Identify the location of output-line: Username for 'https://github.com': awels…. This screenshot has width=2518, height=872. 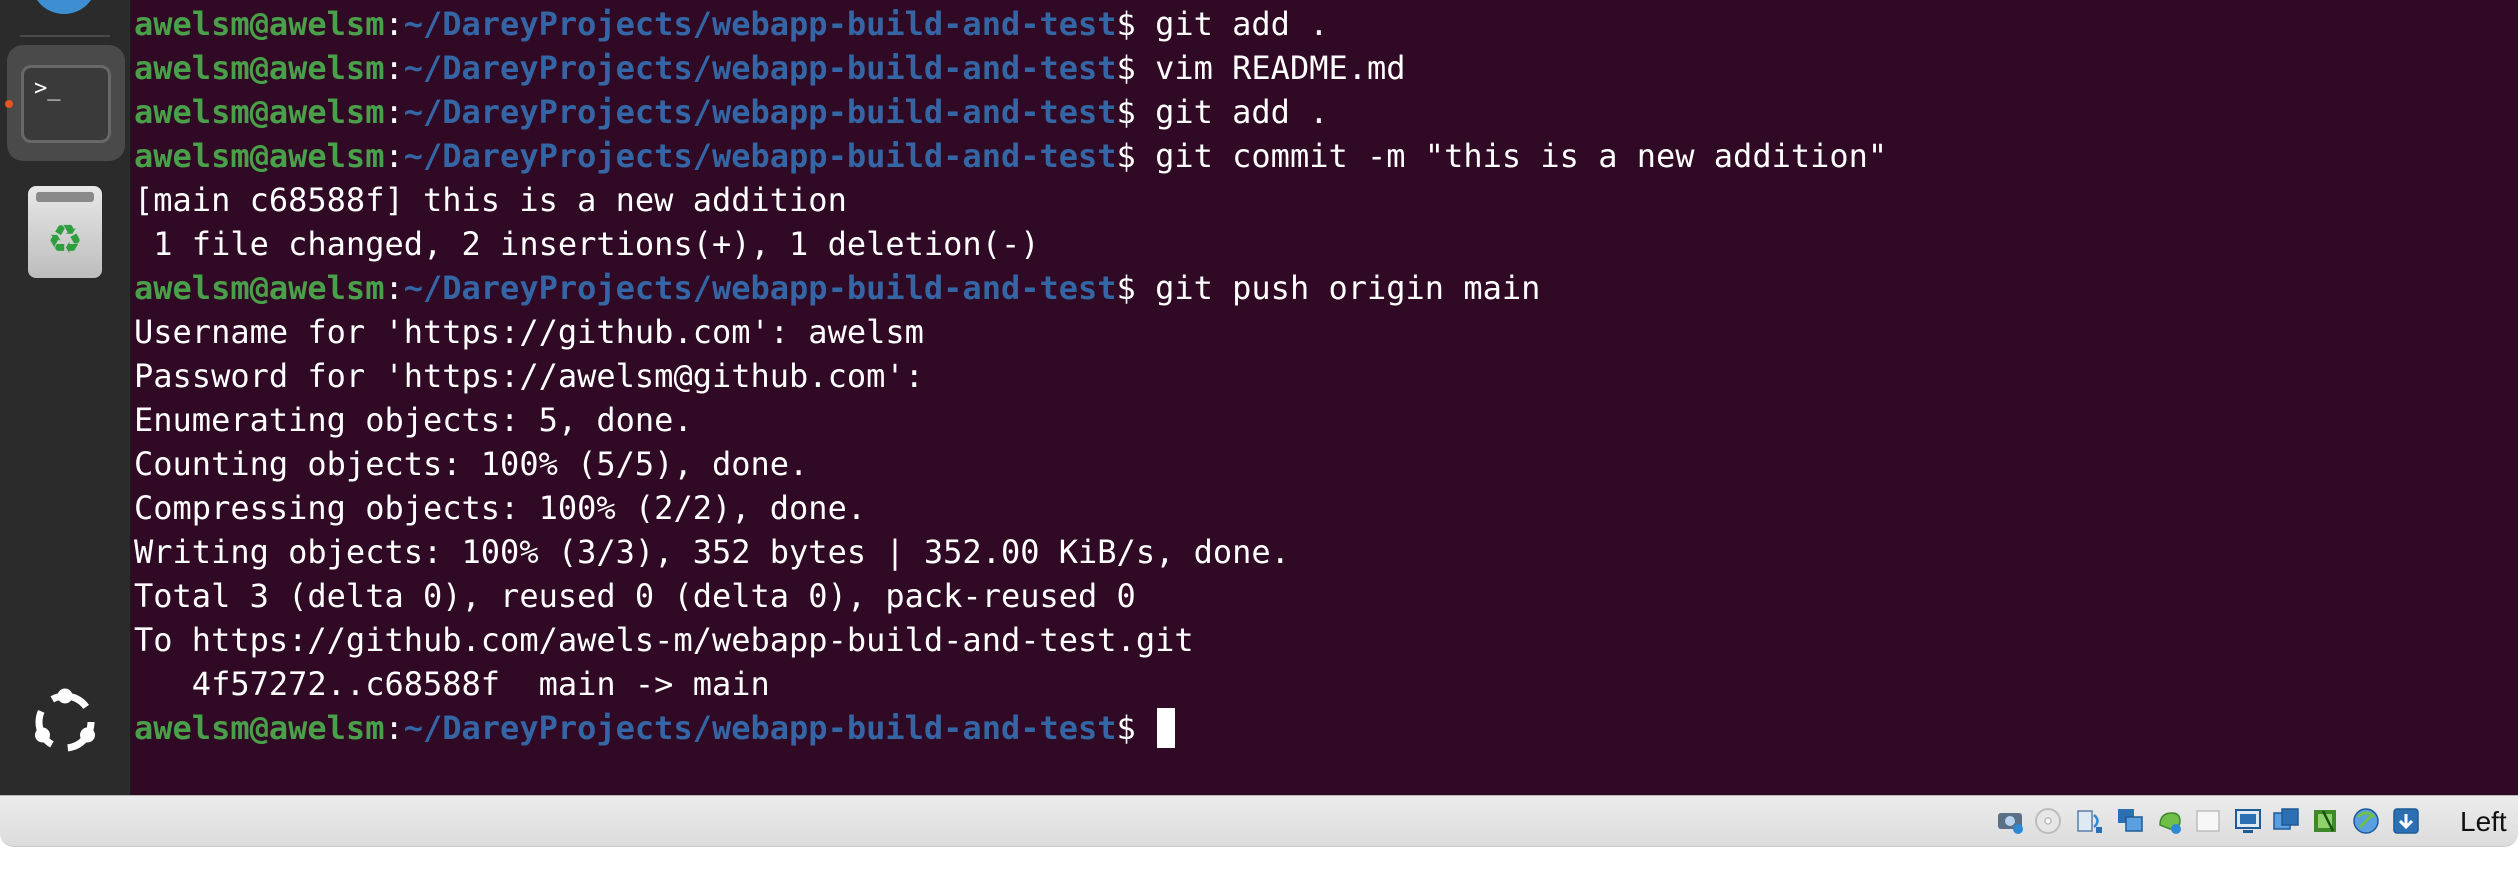
(529, 332).